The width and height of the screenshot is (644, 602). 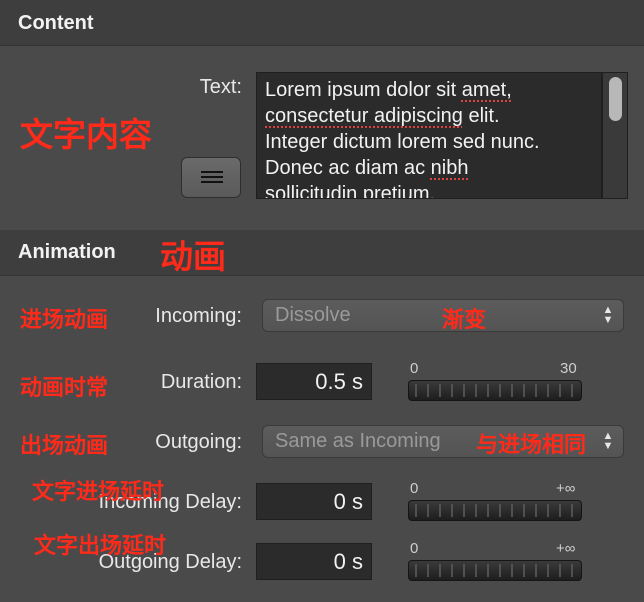 I want to click on duration-dial, so click(x=495, y=390).